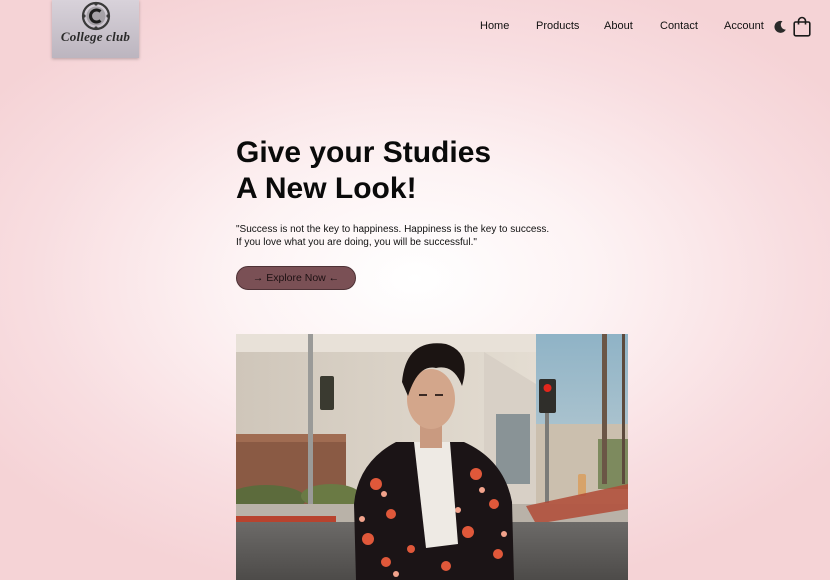  What do you see at coordinates (744, 26) in the screenshot?
I see `nav-account: Account` at bounding box center [744, 26].